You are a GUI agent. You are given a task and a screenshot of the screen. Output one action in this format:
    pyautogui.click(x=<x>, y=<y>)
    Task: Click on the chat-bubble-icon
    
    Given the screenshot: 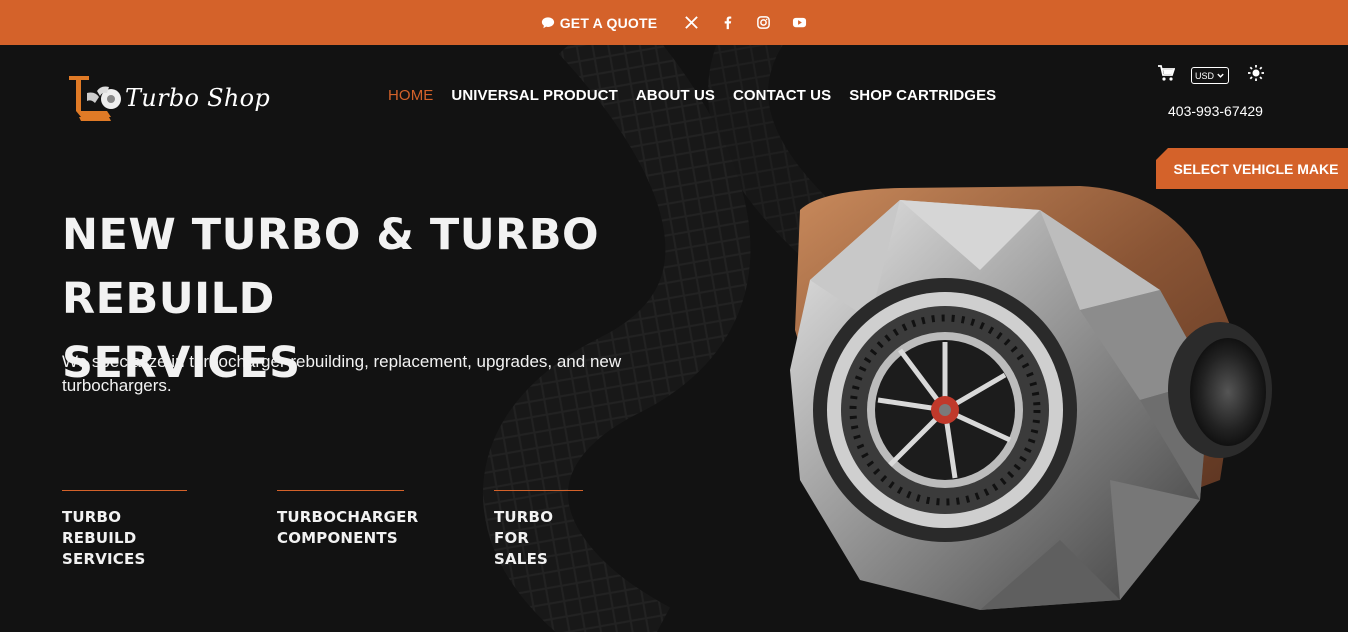 What is the action you would take?
    pyautogui.click(x=547, y=22)
    